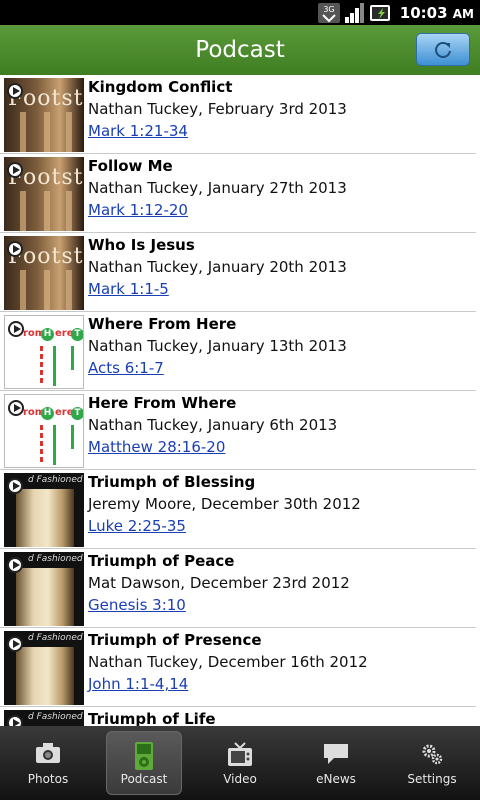 Image resolution: width=480 pixels, height=800 pixels. What do you see at coordinates (162, 403) in the screenshot?
I see `podcast-title: Here From Where` at bounding box center [162, 403].